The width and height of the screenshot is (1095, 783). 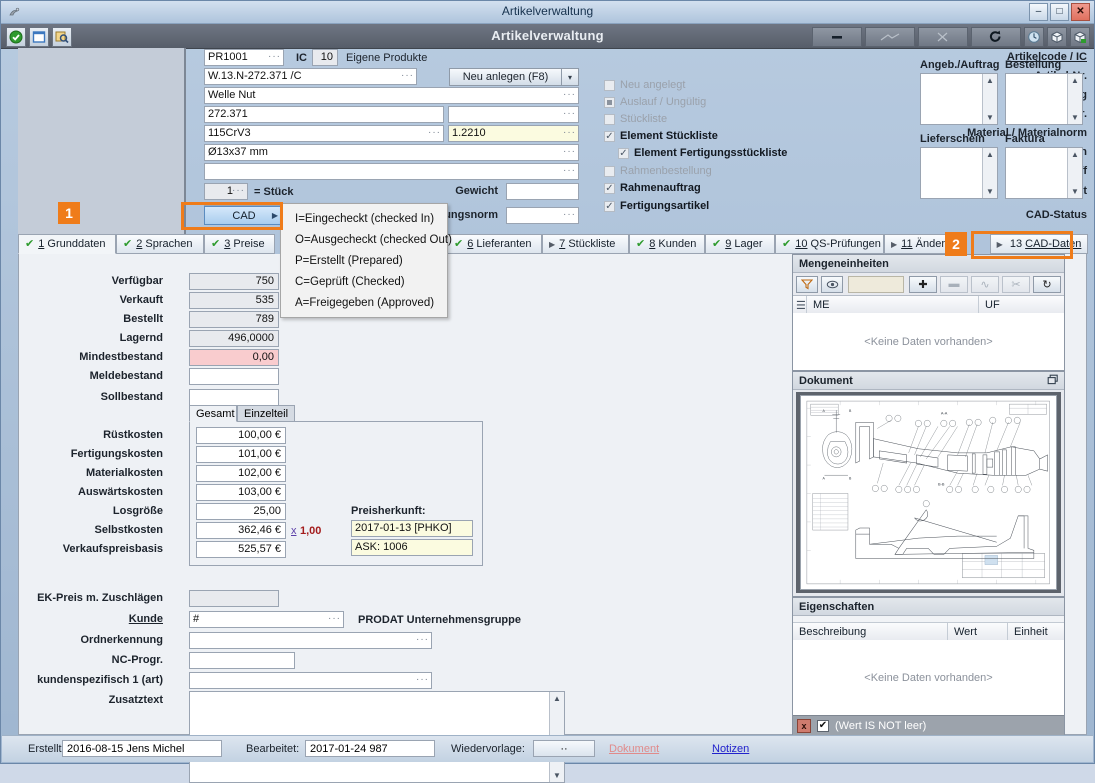 What do you see at coordinates (730, 748) in the screenshot?
I see `notizen-link: Notizen` at bounding box center [730, 748].